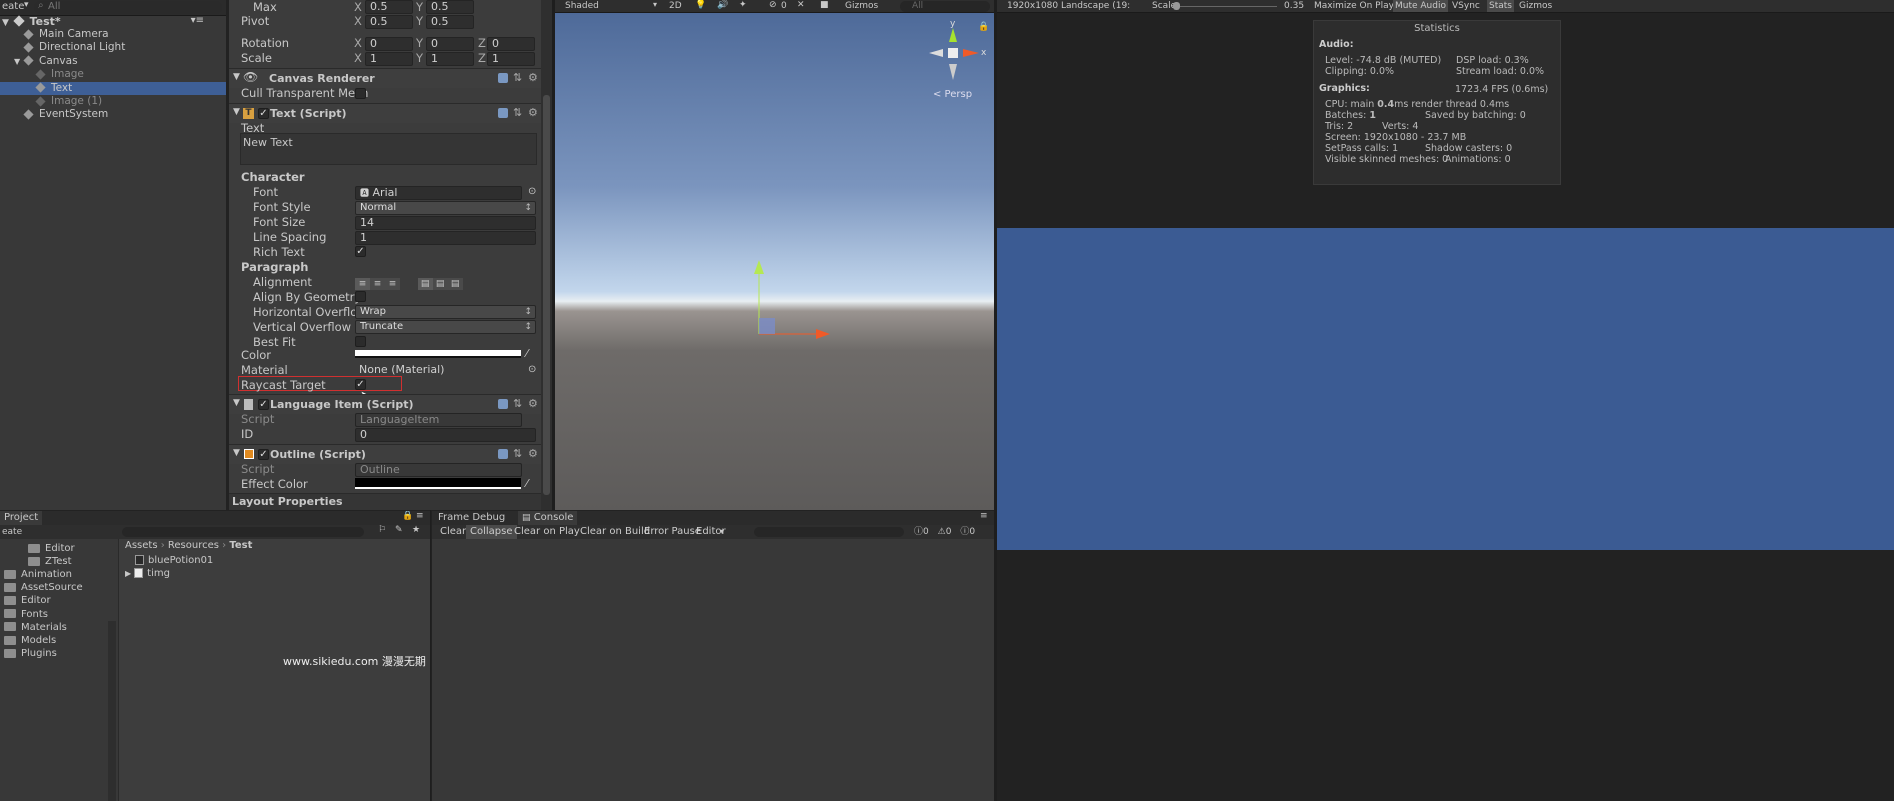 The height and width of the screenshot is (801, 1894). I want to click on tools-icon: ✕, so click(801, 5).